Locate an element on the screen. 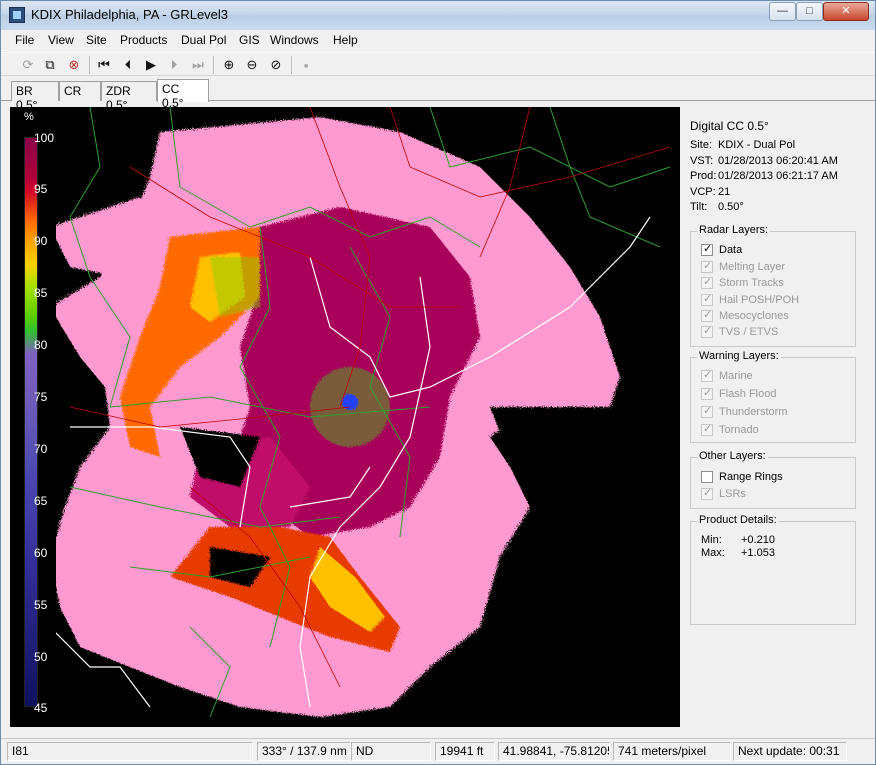 Image resolution: width=876 pixels, height=765 pixels. status-coordinates: 41.98841, -75.81205 is located at coordinates (554, 751).